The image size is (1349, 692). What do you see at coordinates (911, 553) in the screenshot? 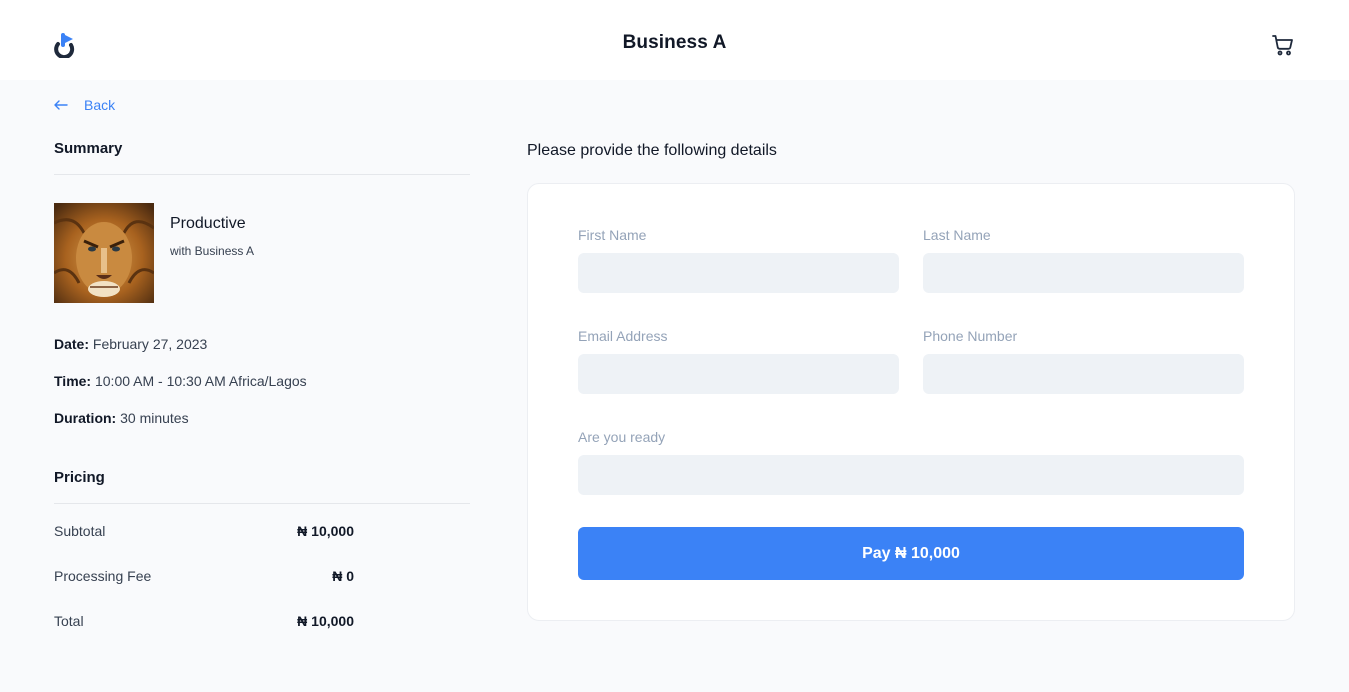
I see `pay-button: Pay ₦ 10,000` at bounding box center [911, 553].